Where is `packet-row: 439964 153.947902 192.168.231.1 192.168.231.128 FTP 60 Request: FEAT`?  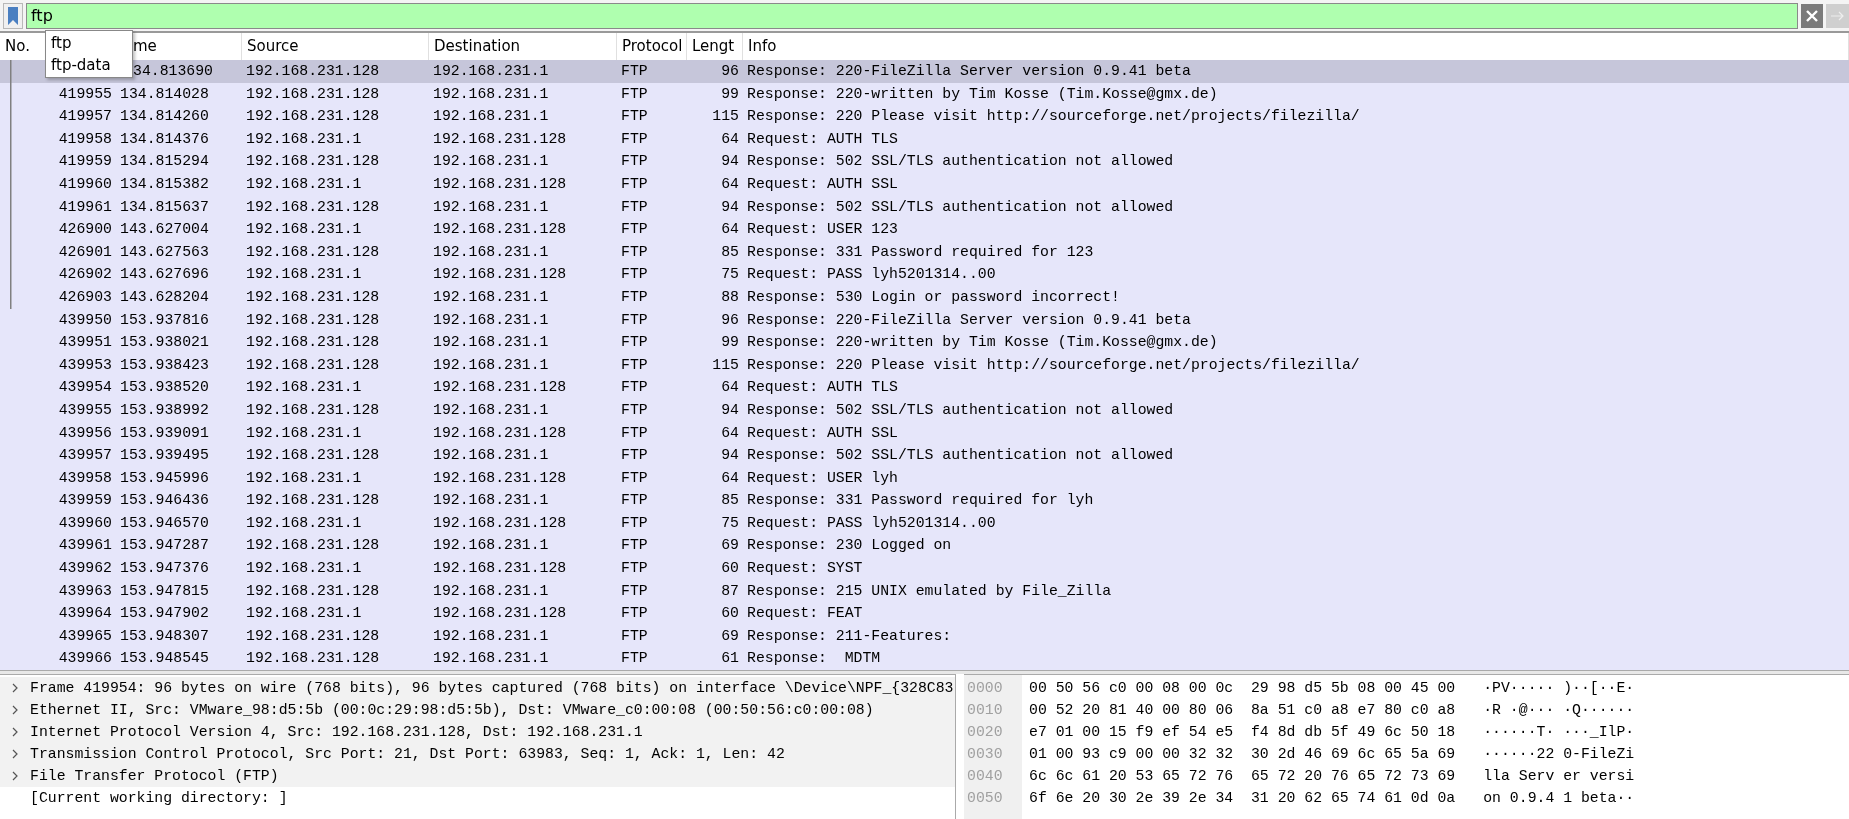
packet-row: 439964 153.947902 192.168.231.1 192.168.231.128 FTP 60 Request: FEAT is located at coordinates (924, 613).